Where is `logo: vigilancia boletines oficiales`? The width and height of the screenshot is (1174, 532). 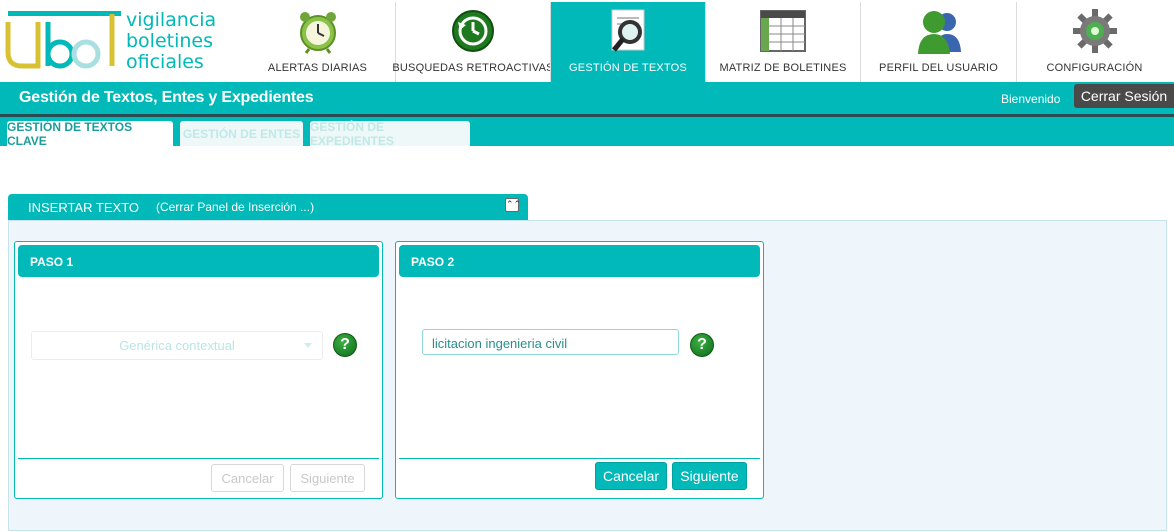
logo: vigilancia boletines oficiales is located at coordinates (120, 41).